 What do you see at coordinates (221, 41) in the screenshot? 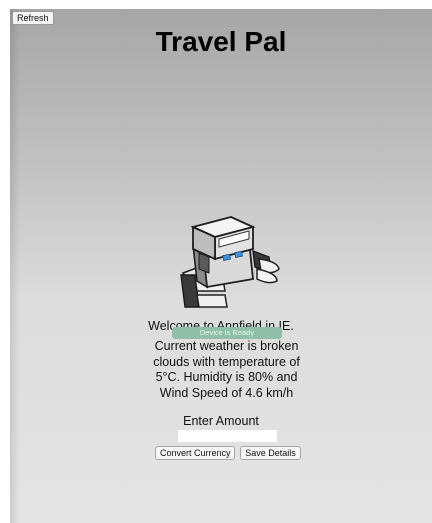
I see `page-title: Travel Pal` at bounding box center [221, 41].